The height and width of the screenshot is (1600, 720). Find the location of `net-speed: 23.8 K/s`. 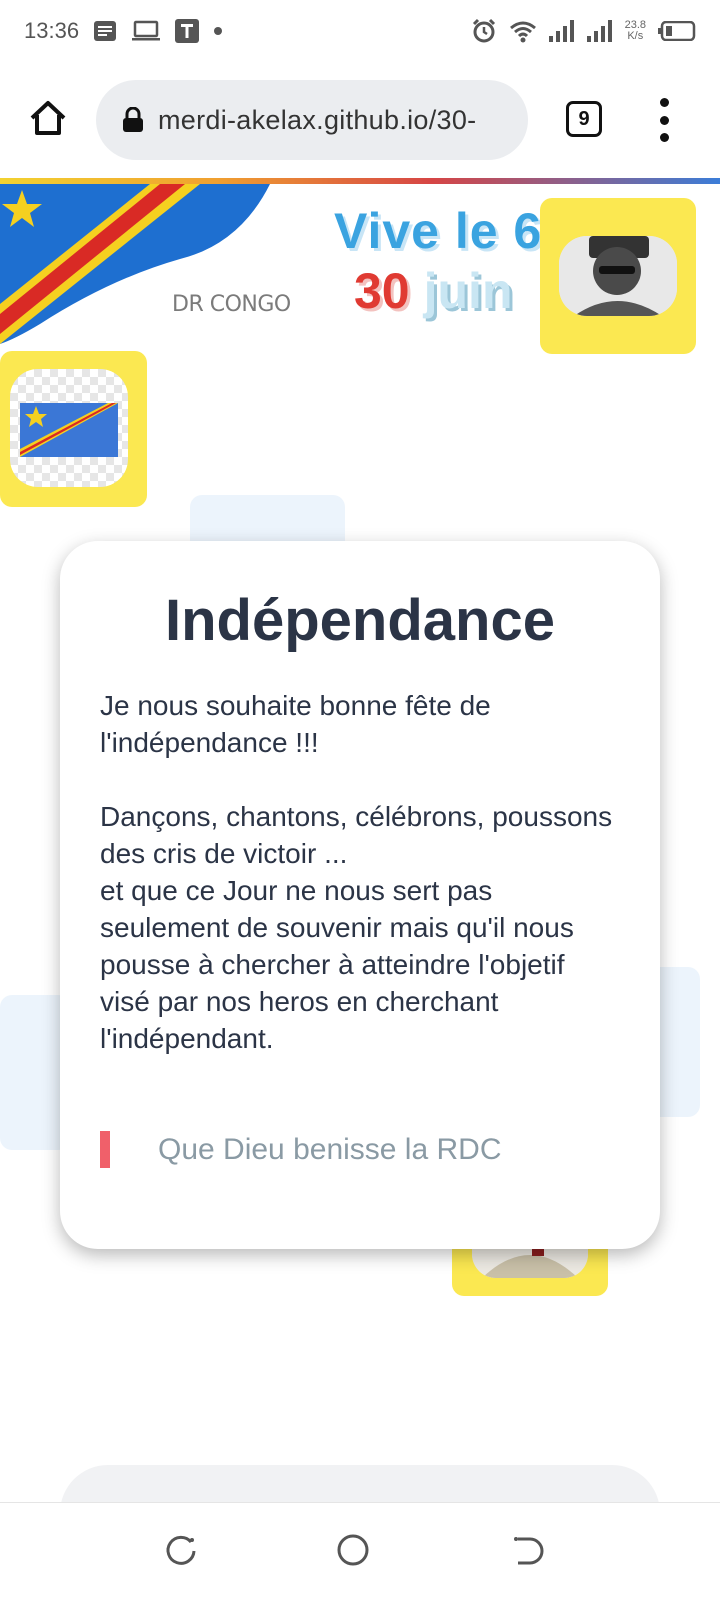

net-speed: 23.8 K/s is located at coordinates (635, 30).